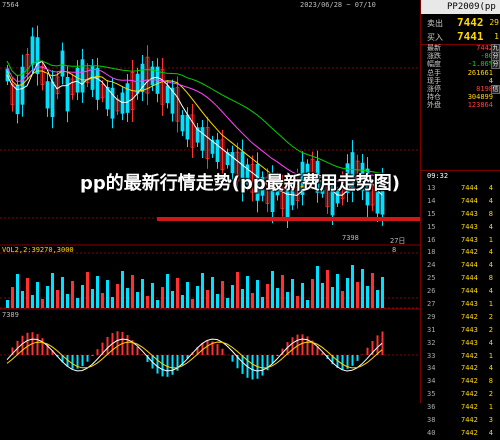 The width and height of the screenshot is (500, 440). I want to click on day-label: 8, so click(394, 250).